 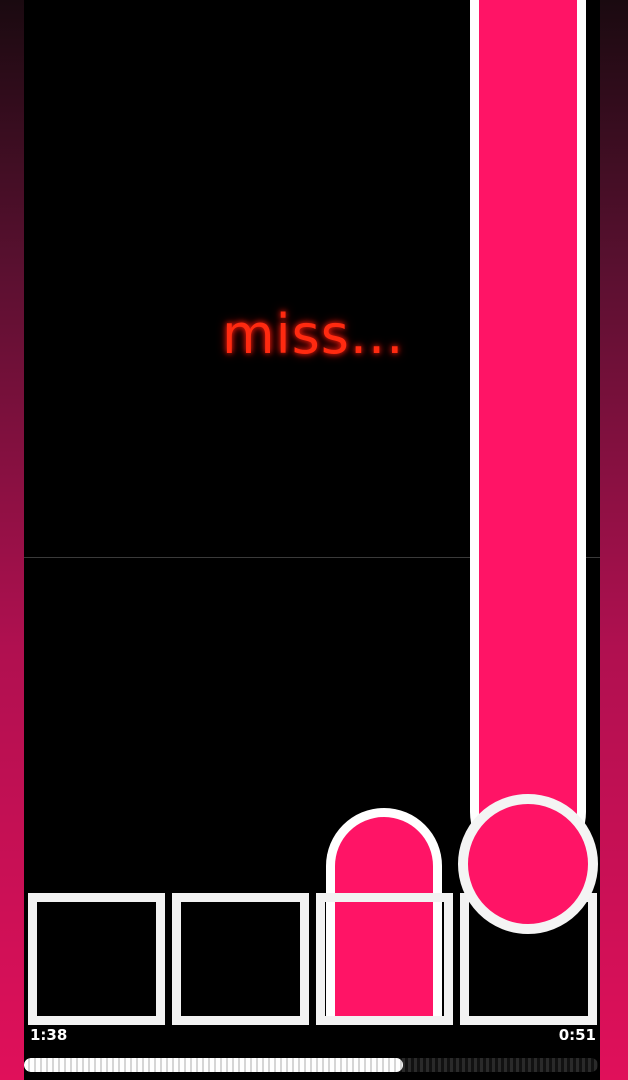 What do you see at coordinates (213, 1065) in the screenshot?
I see `song-progress-fill` at bounding box center [213, 1065].